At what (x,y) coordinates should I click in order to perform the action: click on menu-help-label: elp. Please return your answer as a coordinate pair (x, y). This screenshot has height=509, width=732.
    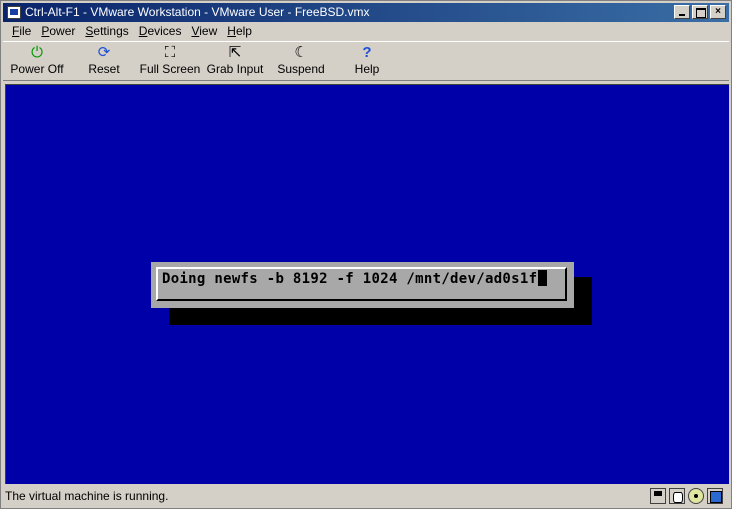
    Looking at the image, I should click on (243, 31).